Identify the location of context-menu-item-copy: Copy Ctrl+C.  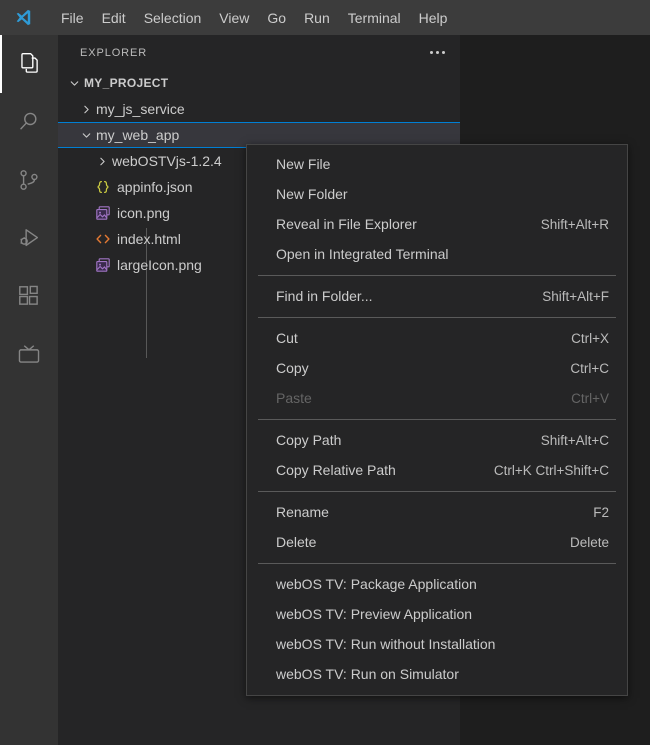
(437, 368).